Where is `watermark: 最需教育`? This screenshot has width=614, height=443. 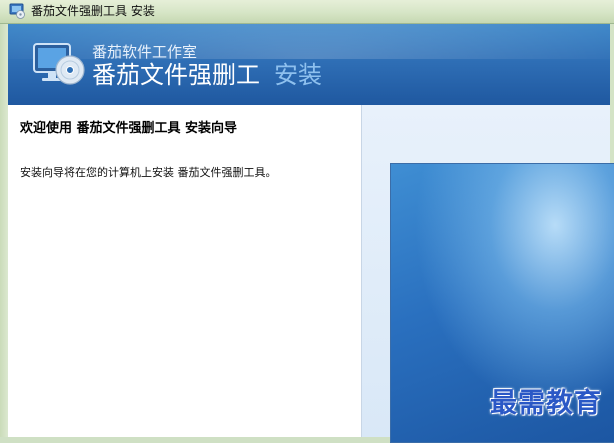 watermark: 最需教育 is located at coordinates (546, 403).